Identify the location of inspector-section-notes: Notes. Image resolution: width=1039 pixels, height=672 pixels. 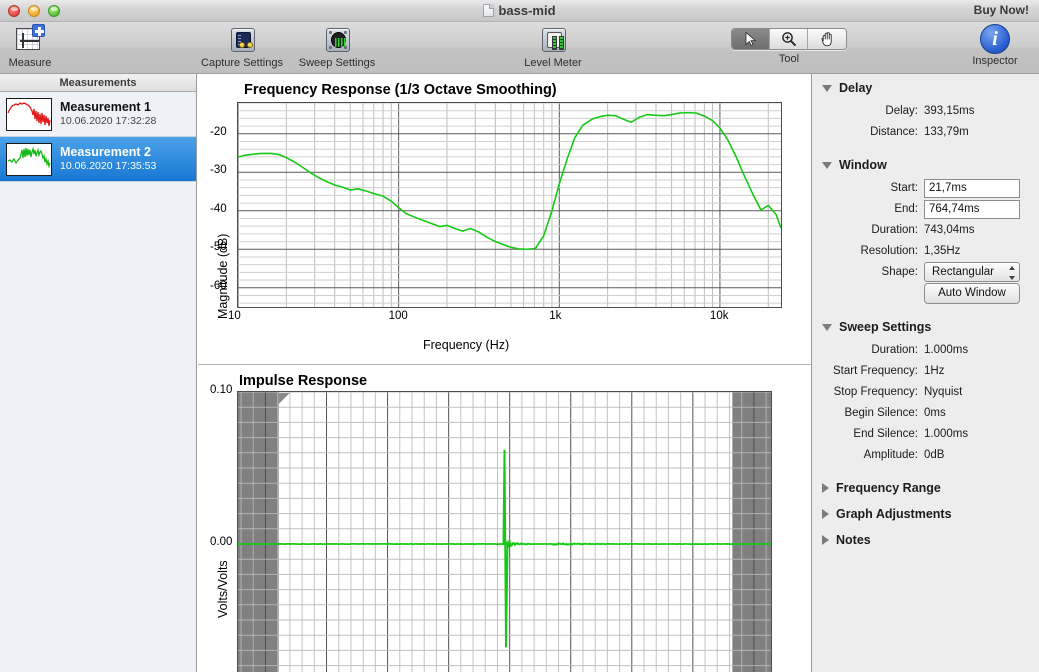
(925, 539).